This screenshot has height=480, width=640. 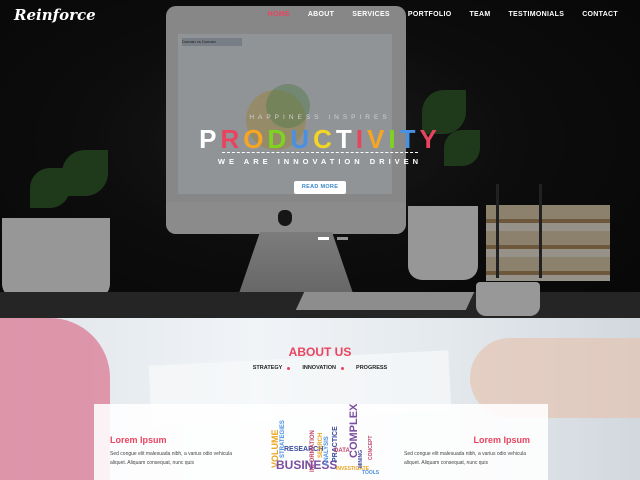 What do you see at coordinates (267, 368) in the screenshot?
I see `pillar-label: STRATEGY` at bounding box center [267, 368].